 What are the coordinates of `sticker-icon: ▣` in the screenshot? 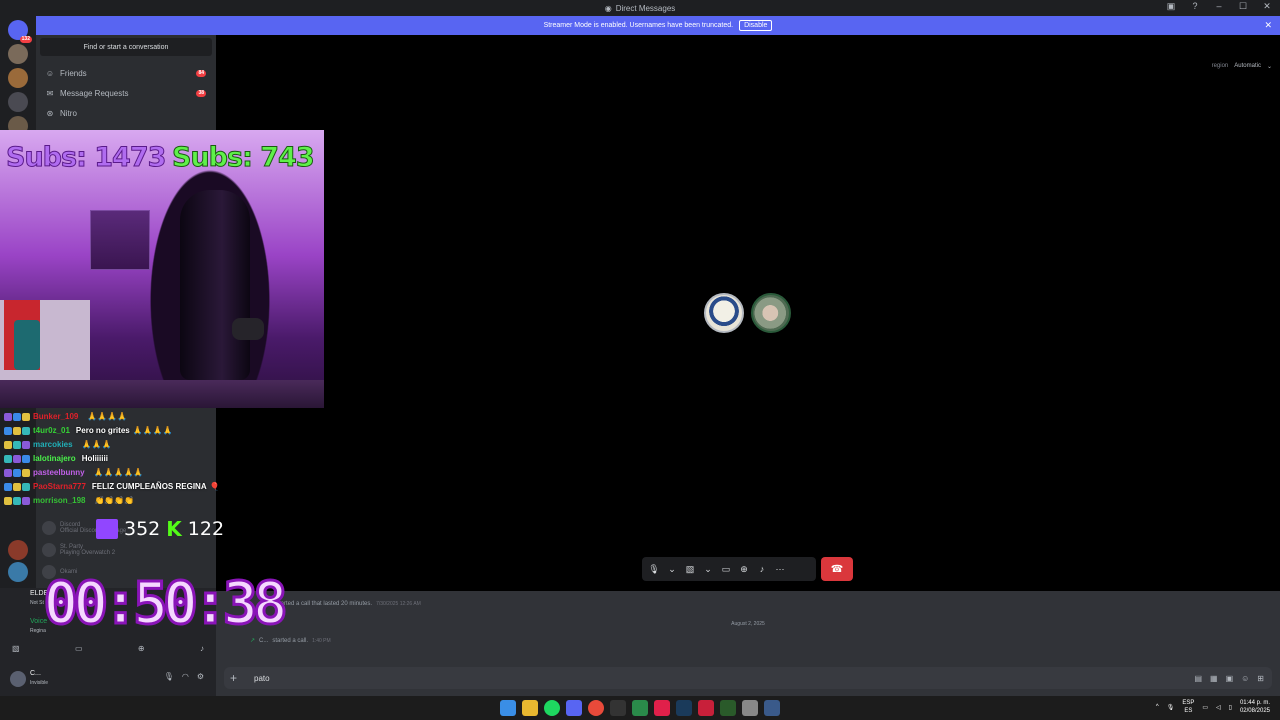 It's located at (1230, 678).